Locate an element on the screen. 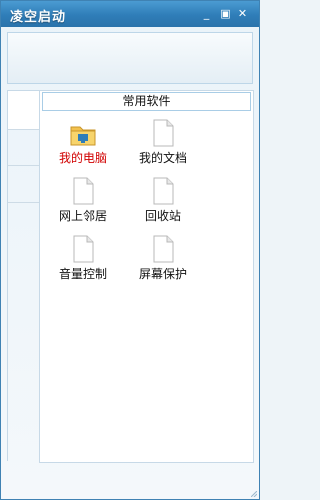 The width and height of the screenshot is (320, 500). window-title: 凌空启动 is located at coordinates (38, 17).